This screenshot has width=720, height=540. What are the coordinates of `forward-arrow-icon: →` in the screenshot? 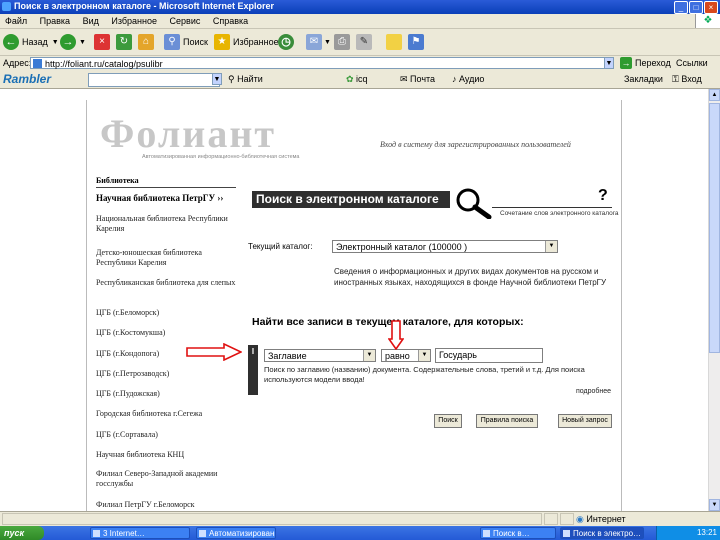 It's located at (68, 42).